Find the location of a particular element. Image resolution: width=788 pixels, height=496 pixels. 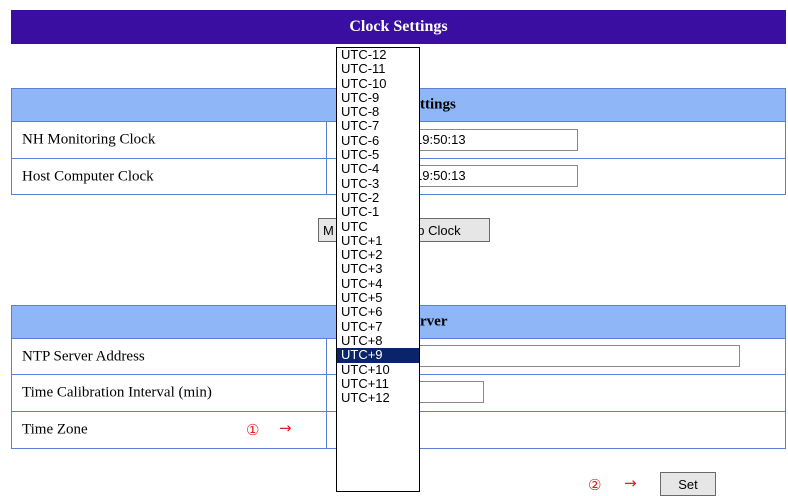

time-zone-option: UTC+4 is located at coordinates (378, 283).